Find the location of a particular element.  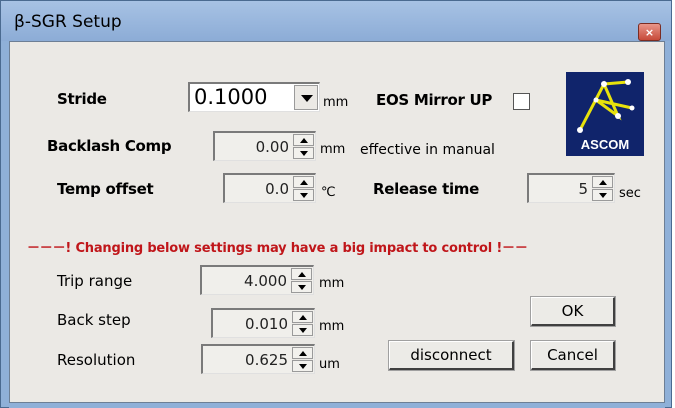

backlash-comp-note: effective in manual is located at coordinates (427, 150).